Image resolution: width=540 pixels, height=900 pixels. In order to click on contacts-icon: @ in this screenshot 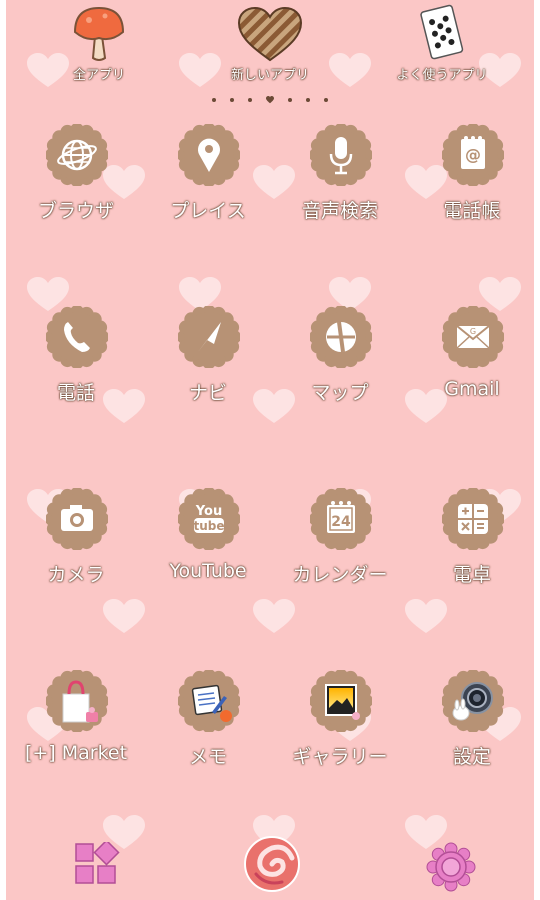, I will do `click(473, 155)`.